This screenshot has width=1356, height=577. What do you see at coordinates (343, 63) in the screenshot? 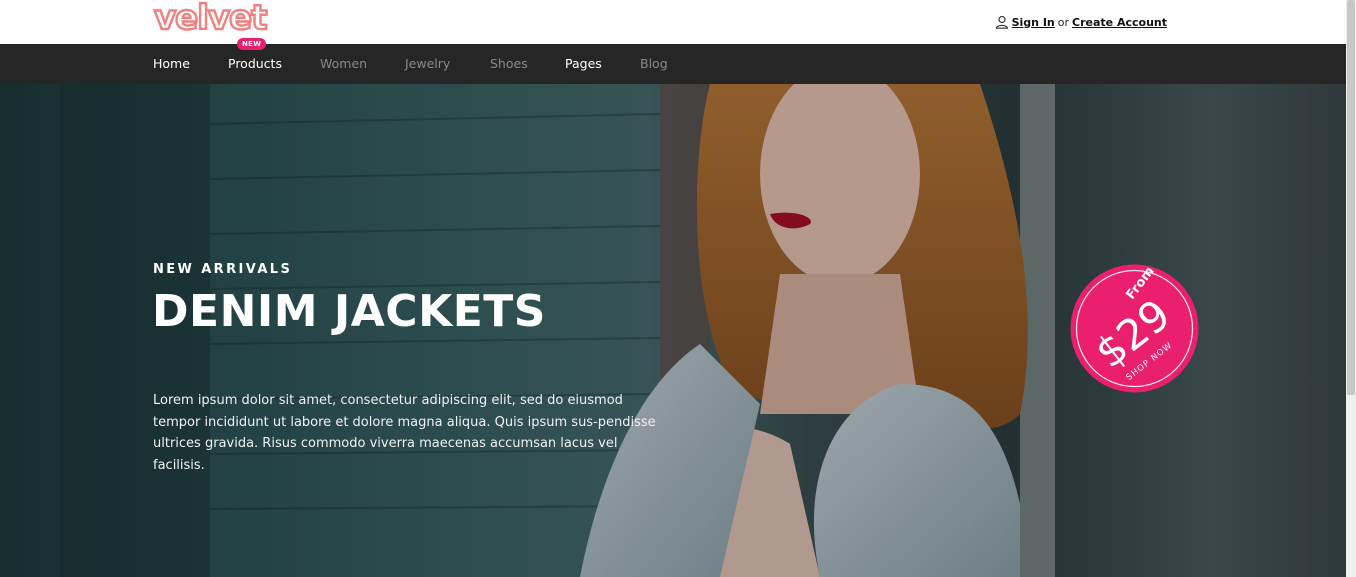
I see `nav-women: Women` at bounding box center [343, 63].